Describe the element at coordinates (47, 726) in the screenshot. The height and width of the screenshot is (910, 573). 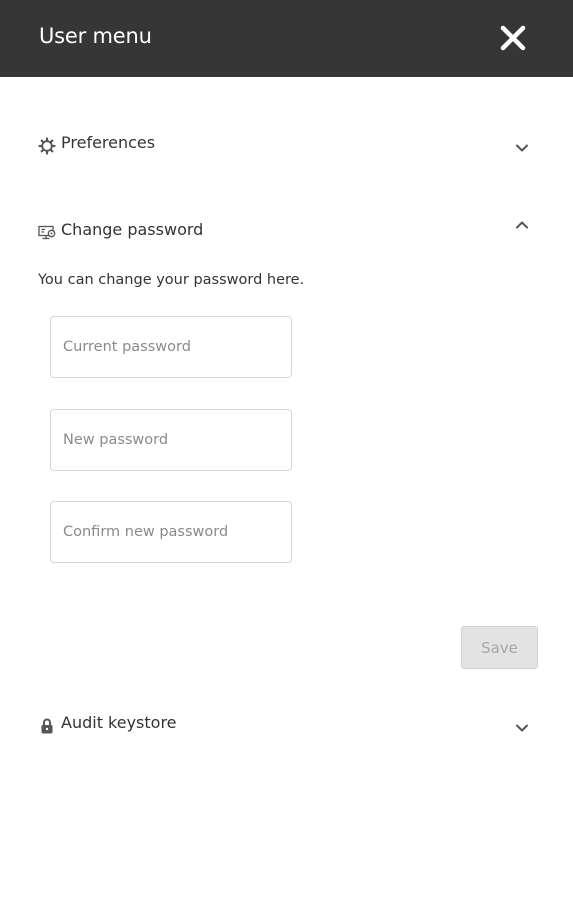
I see `lock-icon` at that location.